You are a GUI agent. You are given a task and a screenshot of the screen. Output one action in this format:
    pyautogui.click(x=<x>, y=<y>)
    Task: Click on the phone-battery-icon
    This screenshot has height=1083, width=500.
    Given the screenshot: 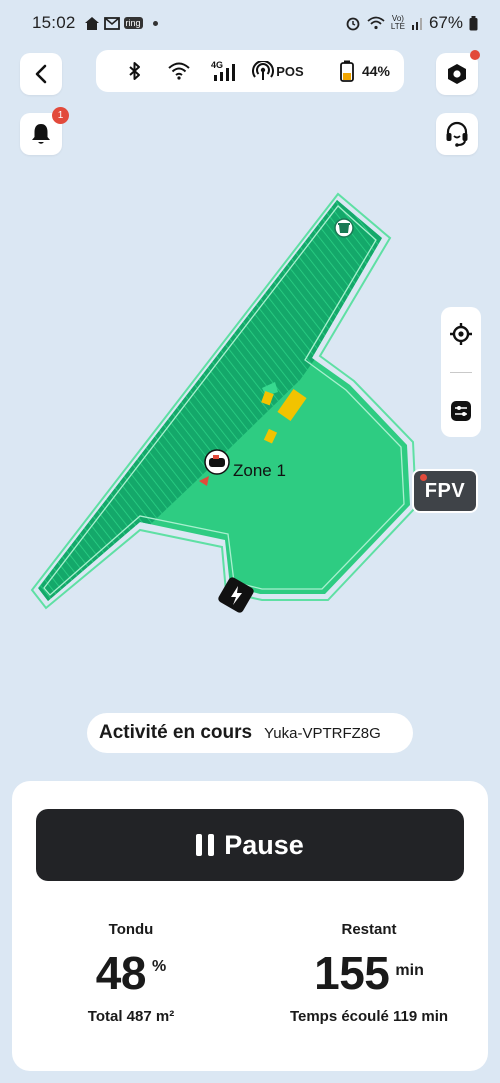 What is the action you would take?
    pyautogui.click(x=473, y=22)
    